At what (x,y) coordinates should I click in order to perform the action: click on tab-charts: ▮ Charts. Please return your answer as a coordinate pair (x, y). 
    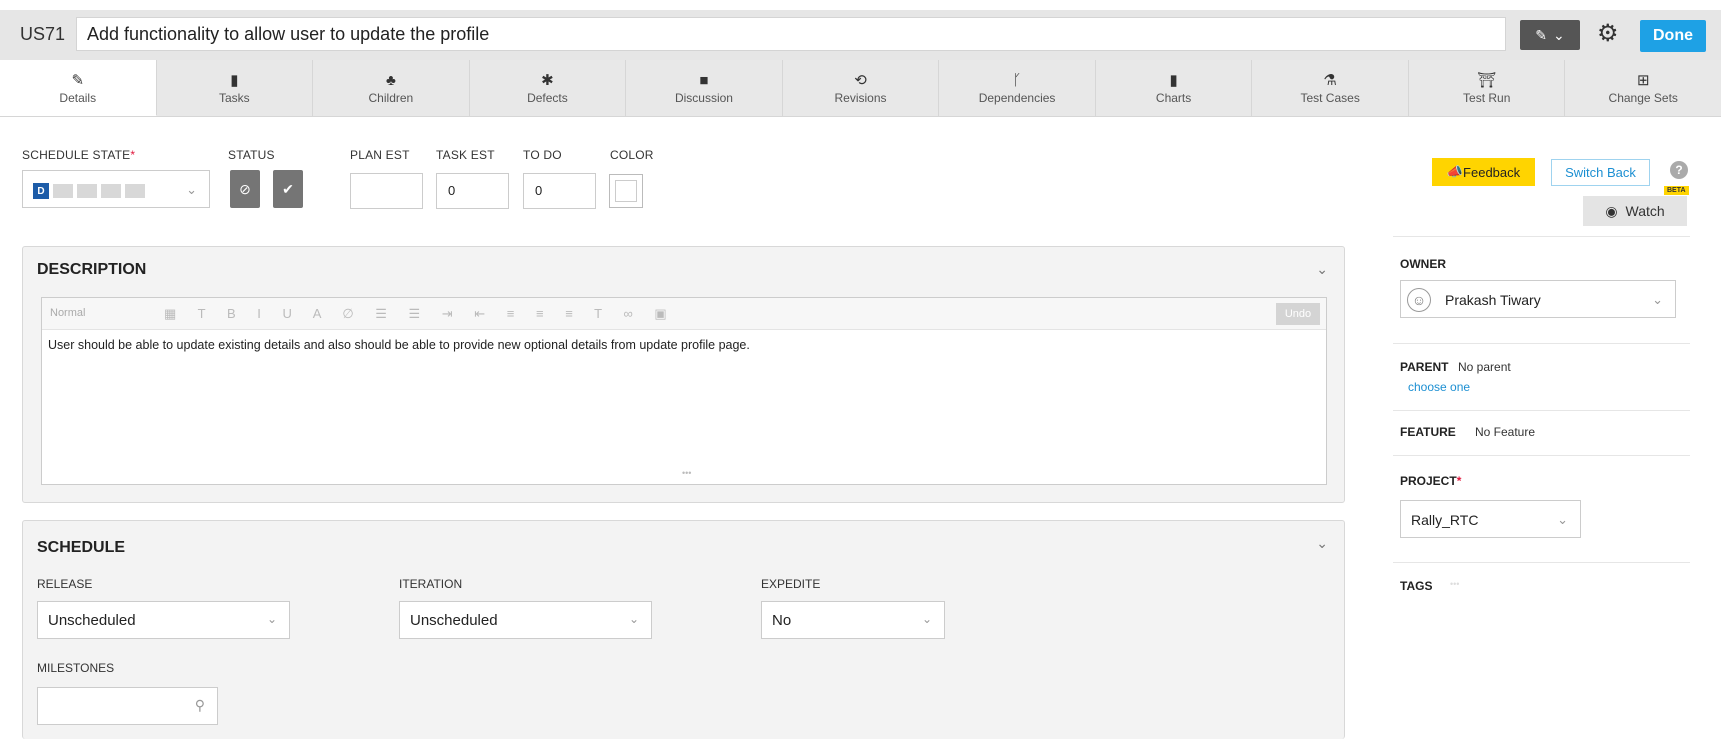
    Looking at the image, I should click on (1174, 88).